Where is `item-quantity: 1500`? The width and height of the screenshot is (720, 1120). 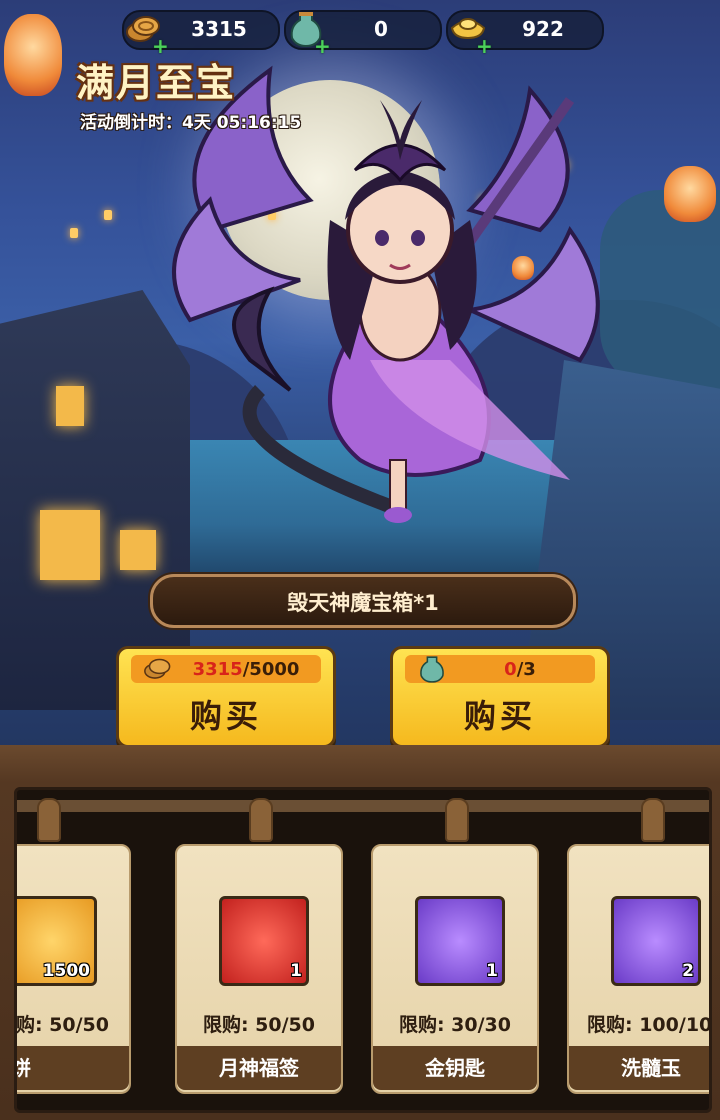
item-quantity: 1500 is located at coordinates (66, 971).